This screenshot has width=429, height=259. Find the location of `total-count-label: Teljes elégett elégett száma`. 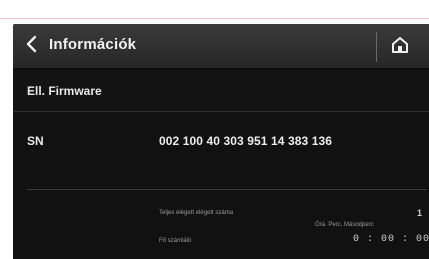

total-count-label: Teljes elégett elégett száma is located at coordinates (196, 213).